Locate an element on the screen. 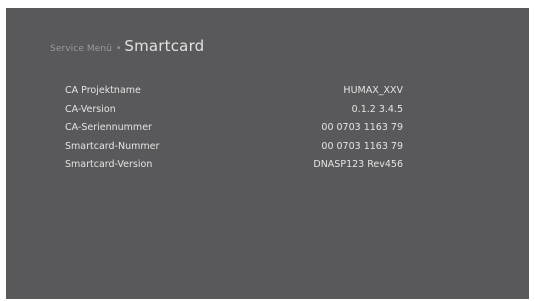 This screenshot has height=301, width=535. breadcrumb-parent: Service Menü is located at coordinates (81, 49).